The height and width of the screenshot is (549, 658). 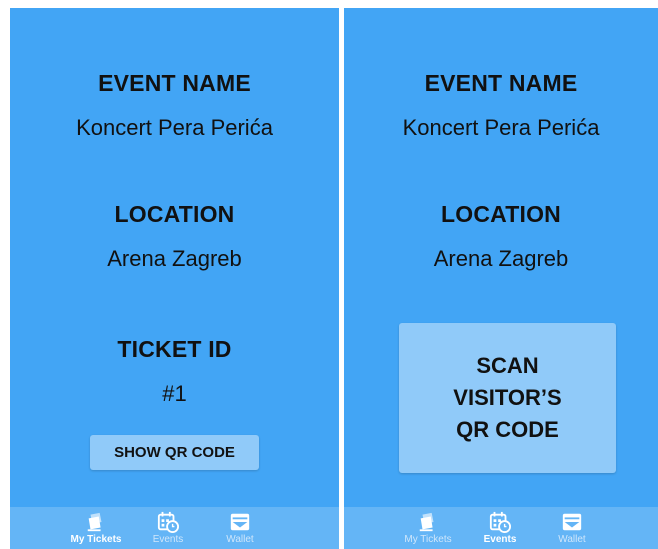 What do you see at coordinates (174, 349) in the screenshot?
I see `ticket-id-heading: TICKET ID` at bounding box center [174, 349].